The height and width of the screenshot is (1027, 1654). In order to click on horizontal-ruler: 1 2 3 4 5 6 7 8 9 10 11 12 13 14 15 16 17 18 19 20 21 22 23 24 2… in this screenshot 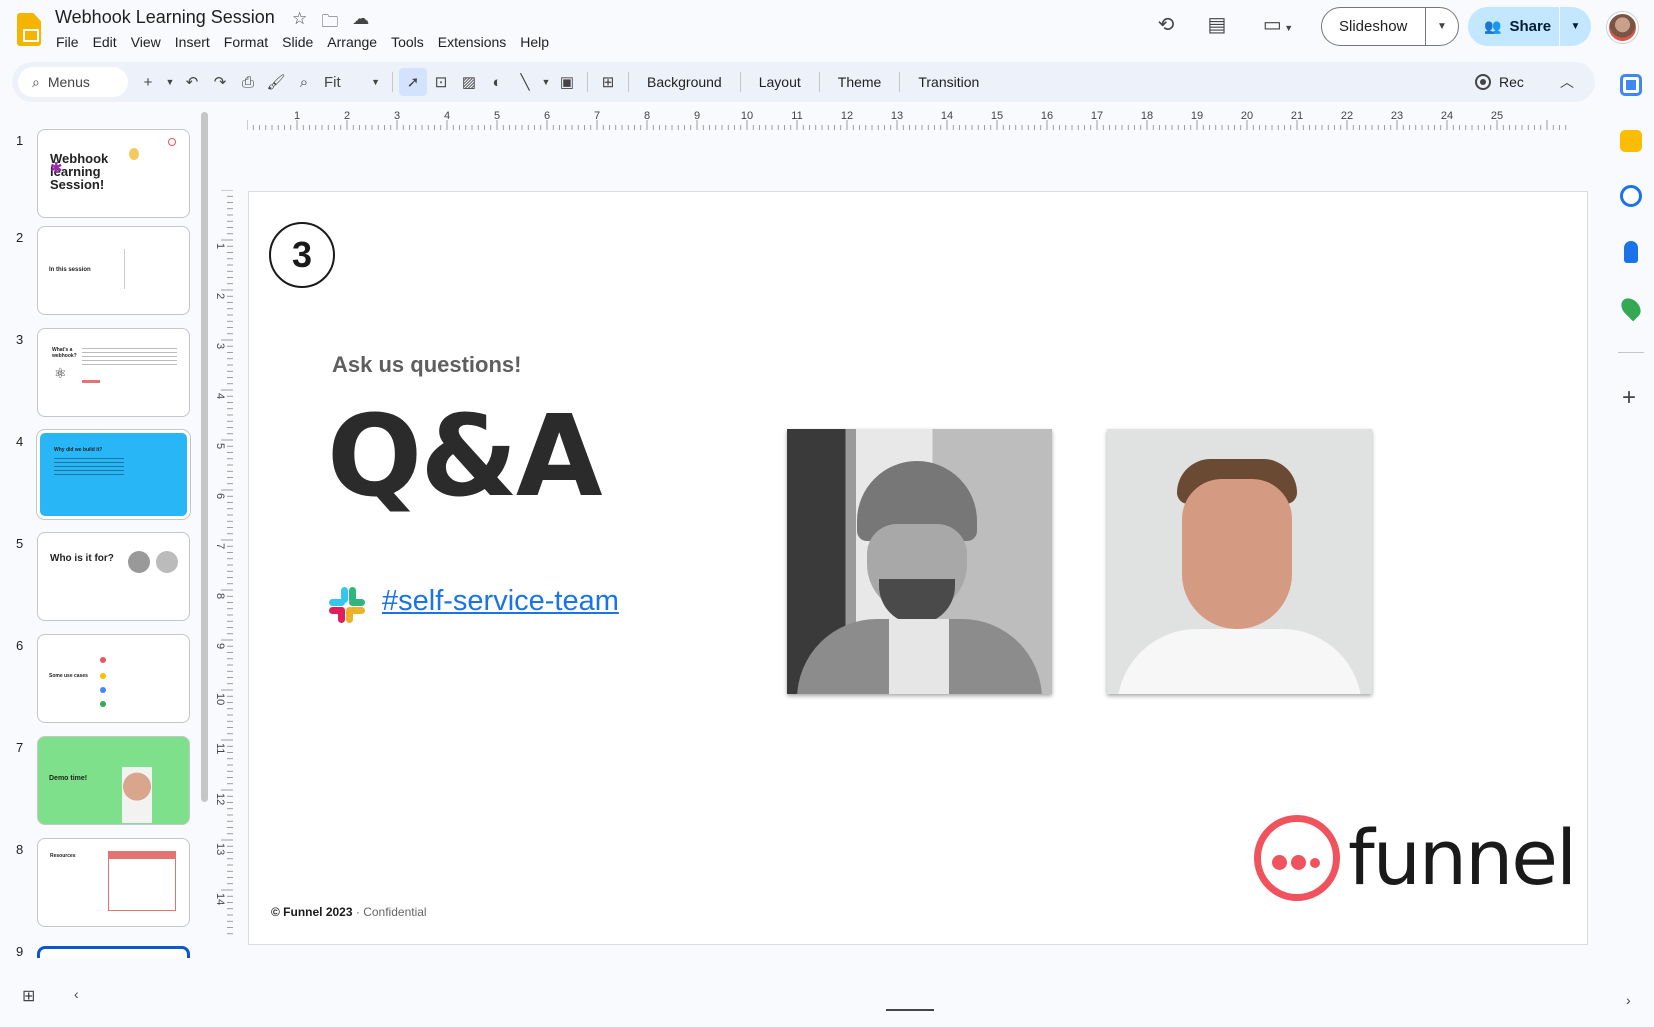, I will do `click(917, 120)`.